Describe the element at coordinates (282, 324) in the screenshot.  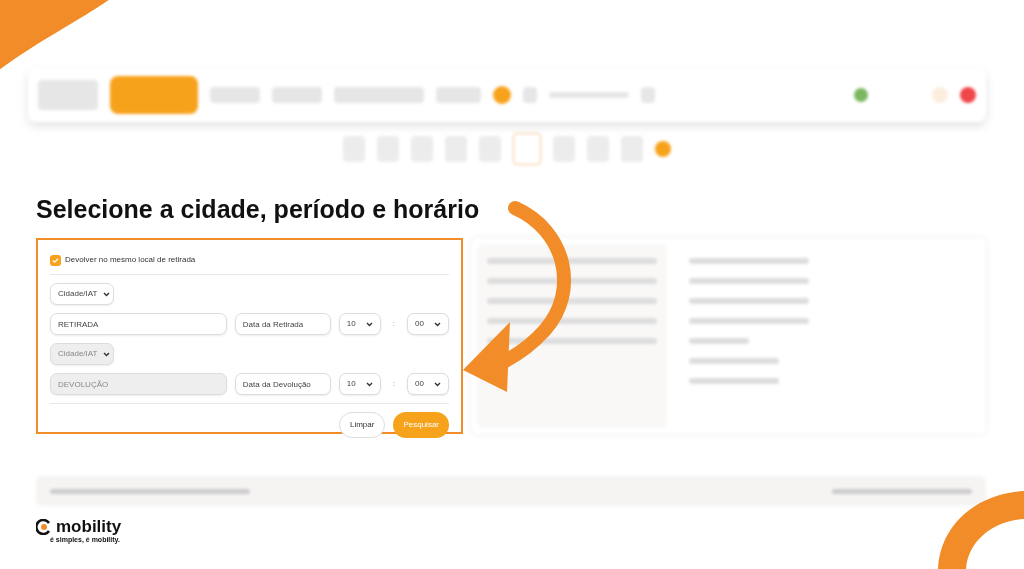
I see `date-field: Data da Retirada` at that location.